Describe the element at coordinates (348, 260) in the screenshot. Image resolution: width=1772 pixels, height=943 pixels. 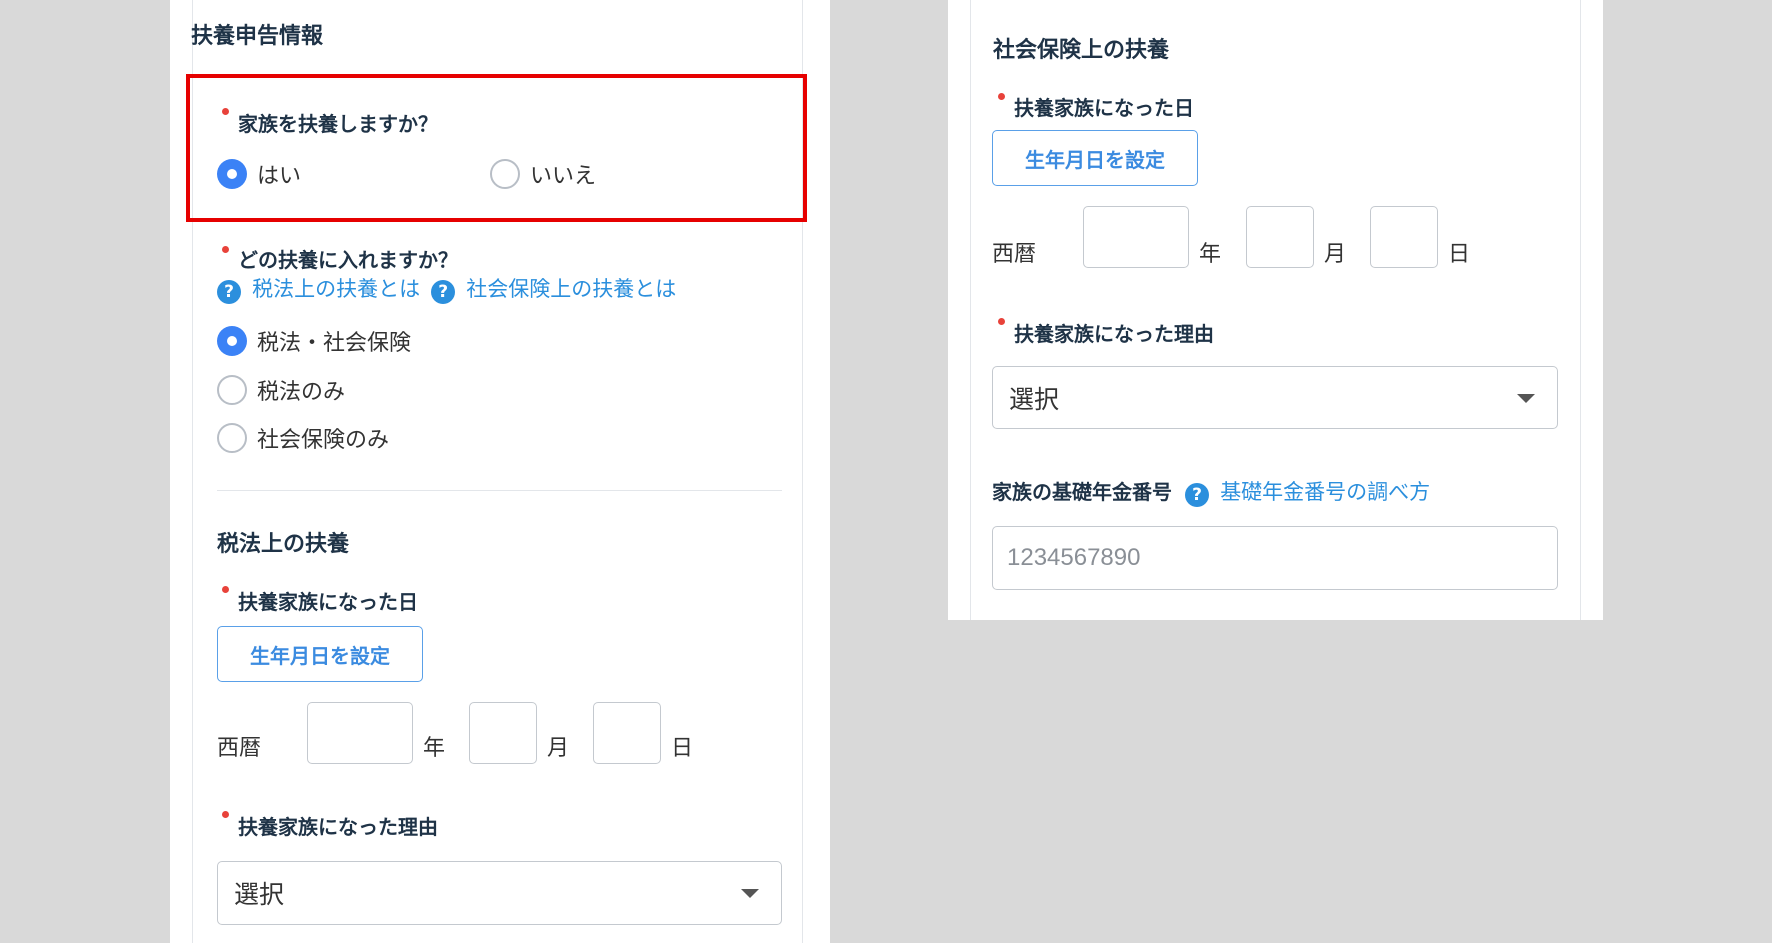
I see `question-label-support-type: どの扶養に入れますか？` at that location.